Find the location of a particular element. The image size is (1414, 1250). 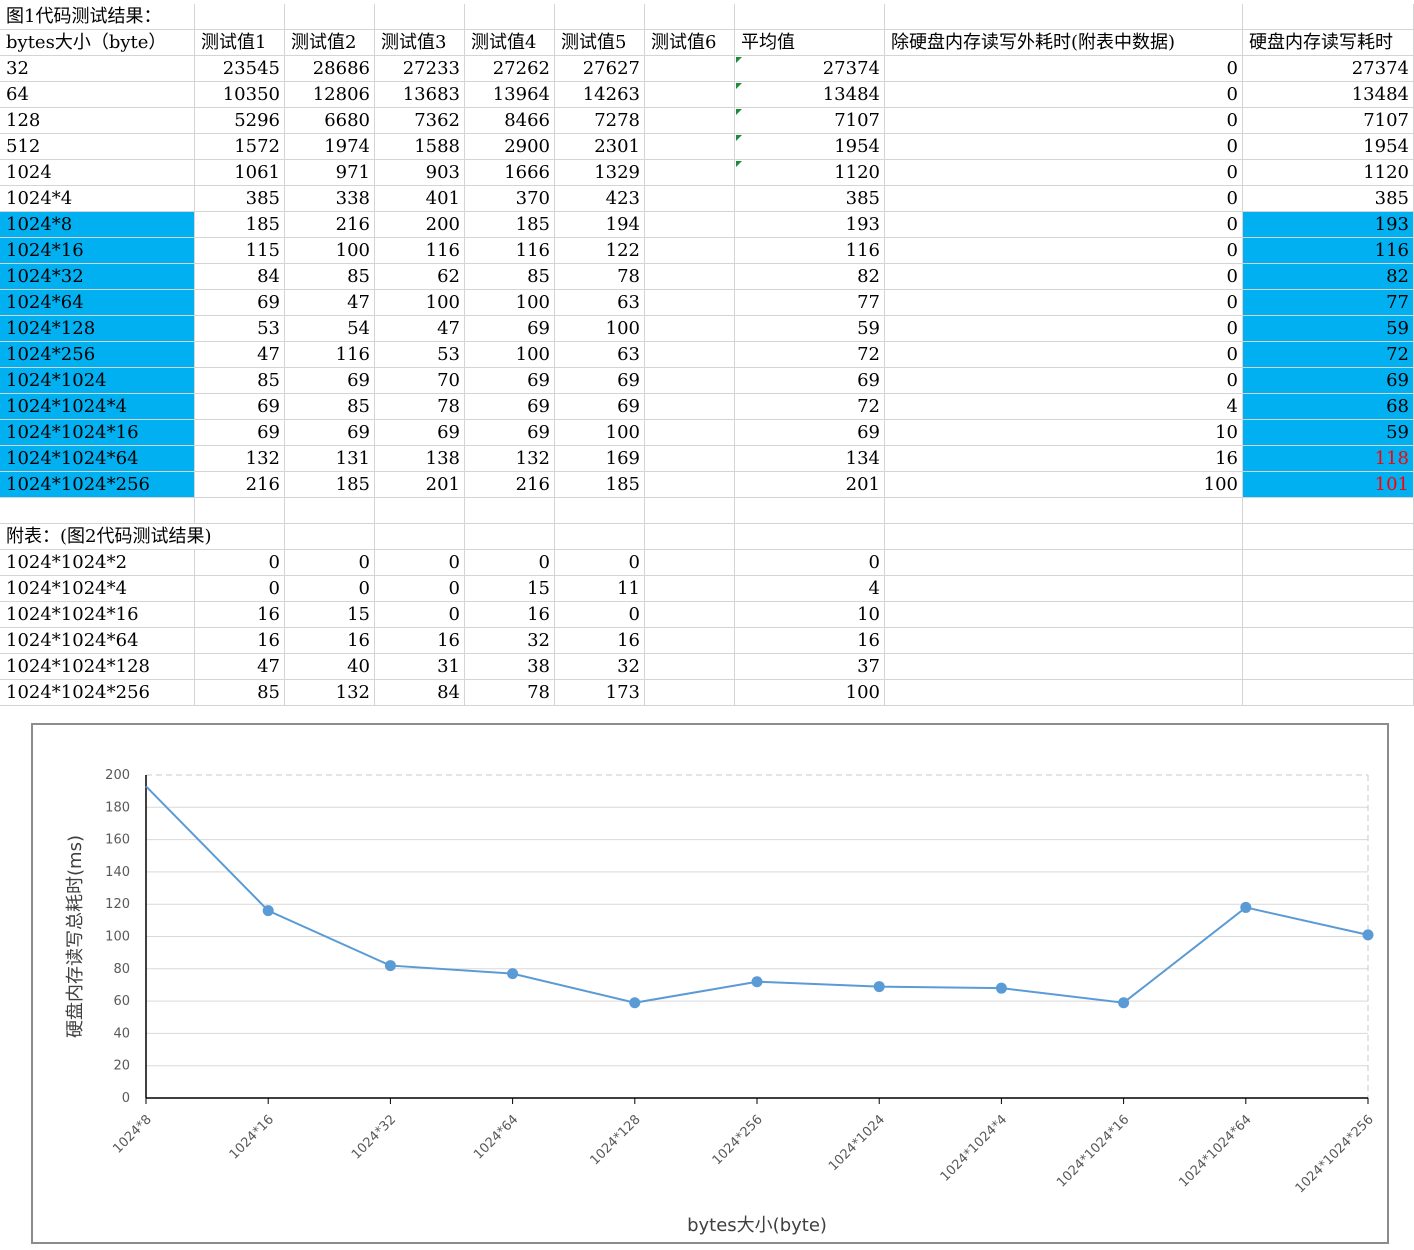

row-label: 1024*16 is located at coordinates (97, 251).